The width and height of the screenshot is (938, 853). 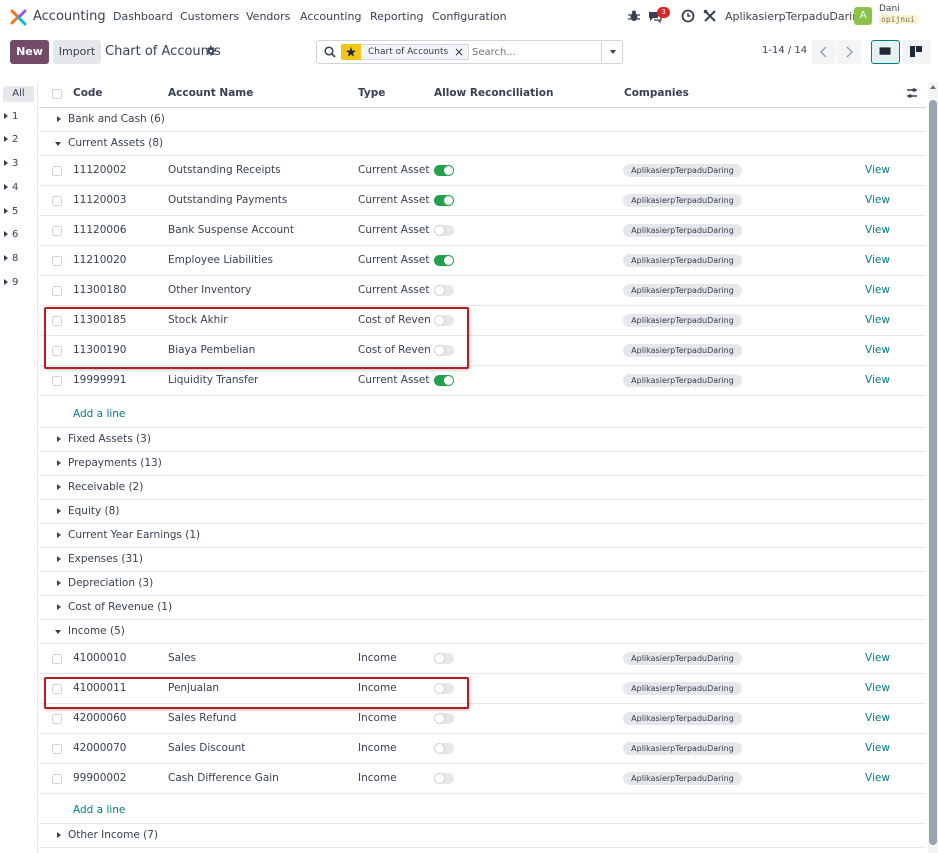 I want to click on menu-reporting: Reporting, so click(x=396, y=16).